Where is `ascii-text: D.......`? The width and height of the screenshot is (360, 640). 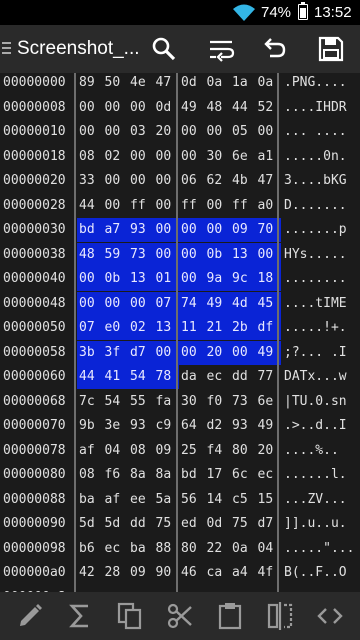
ascii-text: D....... is located at coordinates (315, 205).